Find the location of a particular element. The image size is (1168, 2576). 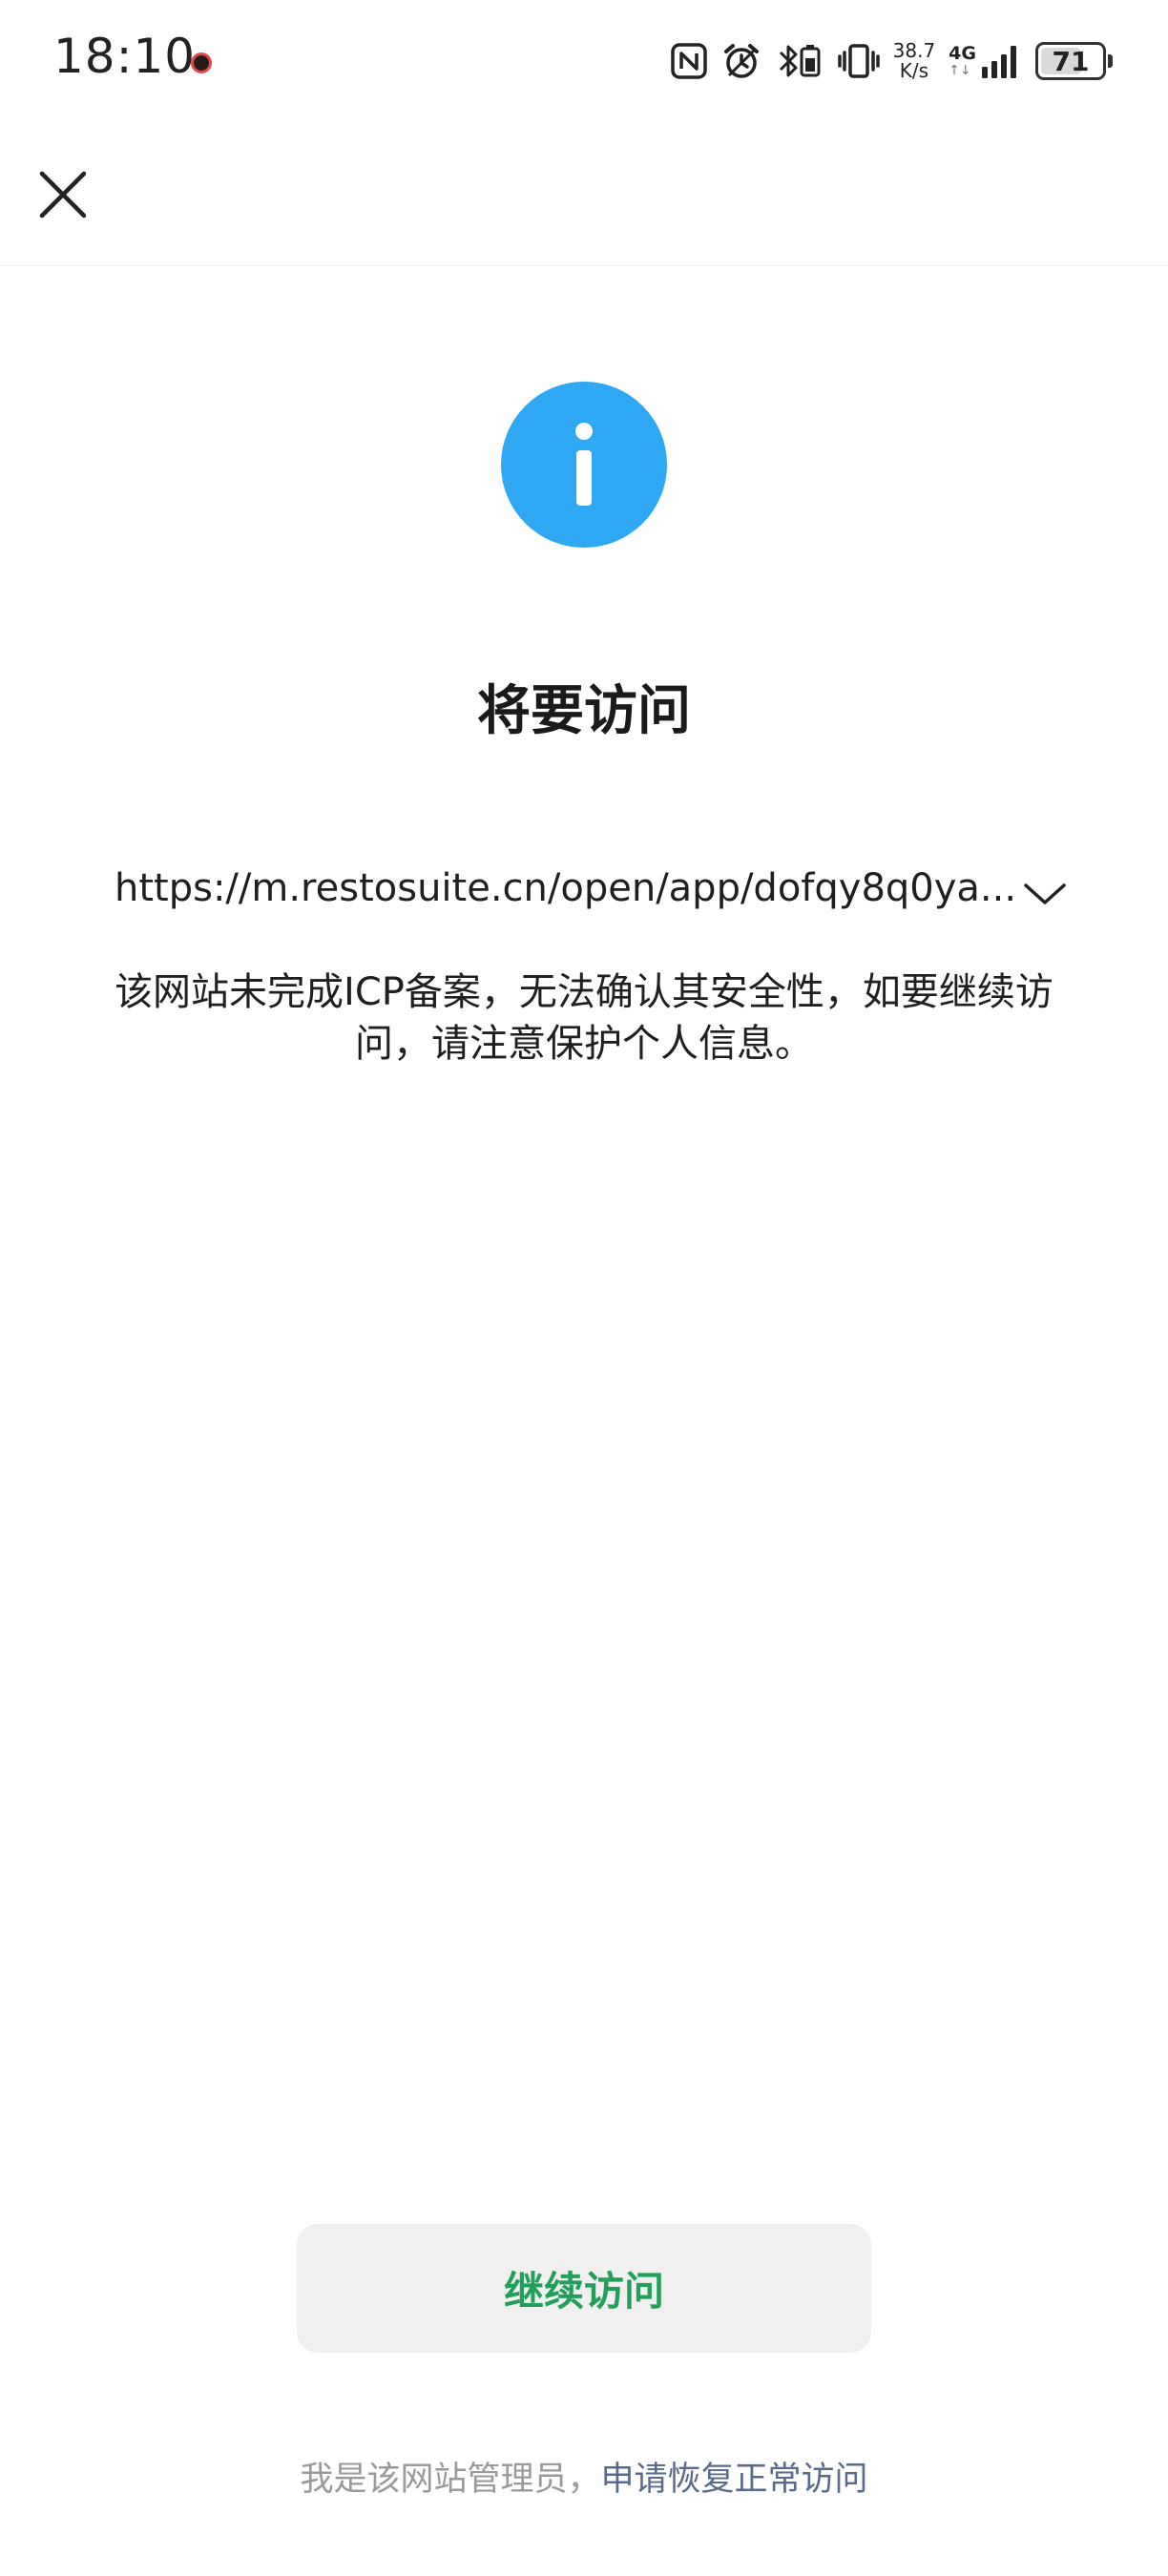

vibrate-icon is located at coordinates (858, 61).